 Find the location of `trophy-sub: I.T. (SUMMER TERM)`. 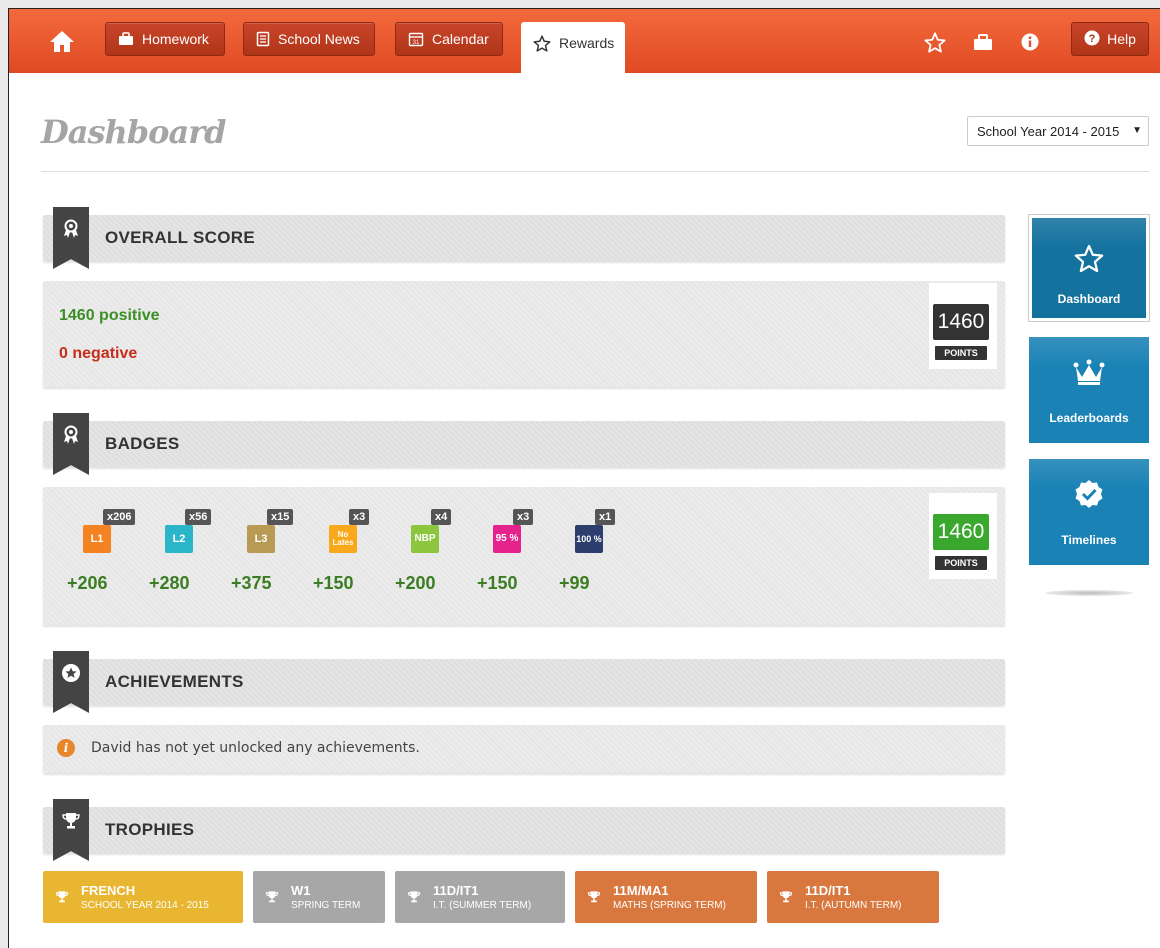

trophy-sub: I.T. (SUMMER TERM) is located at coordinates (482, 905).